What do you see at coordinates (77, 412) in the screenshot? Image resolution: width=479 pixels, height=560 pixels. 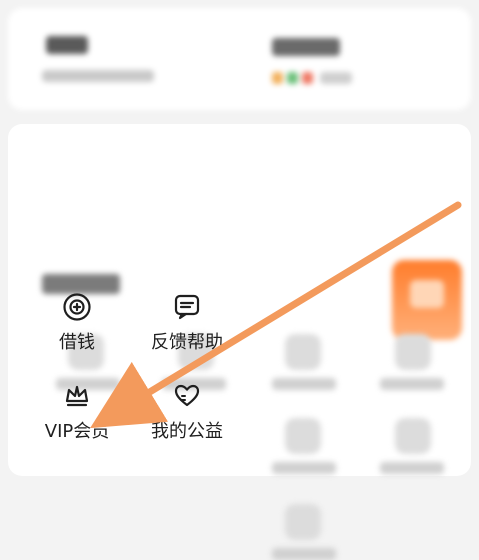 I see `service-vip: VIP会员` at bounding box center [77, 412].